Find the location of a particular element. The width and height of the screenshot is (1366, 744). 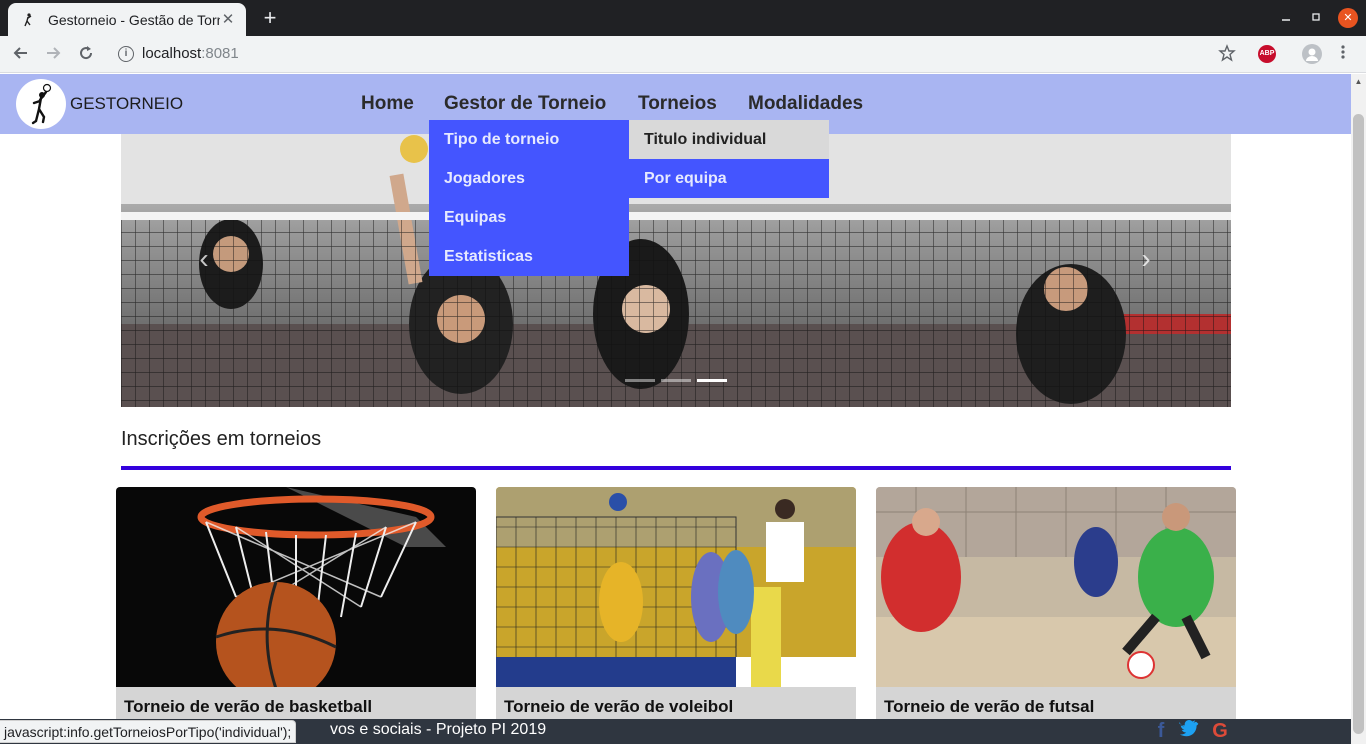

menu-item-jogadores: Jogadores is located at coordinates (529, 178).